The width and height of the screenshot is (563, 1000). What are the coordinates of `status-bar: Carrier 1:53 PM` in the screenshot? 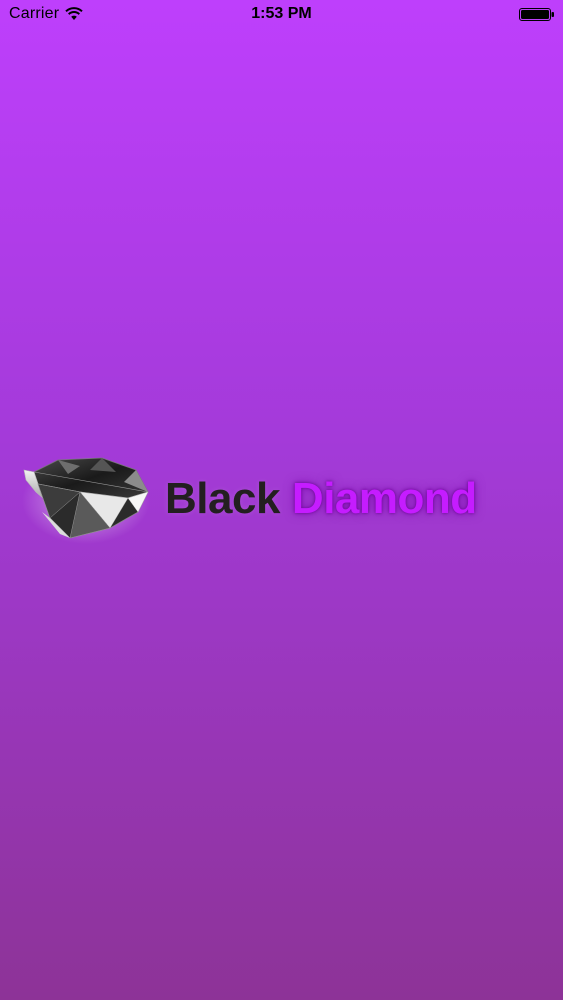 It's located at (281, 14).